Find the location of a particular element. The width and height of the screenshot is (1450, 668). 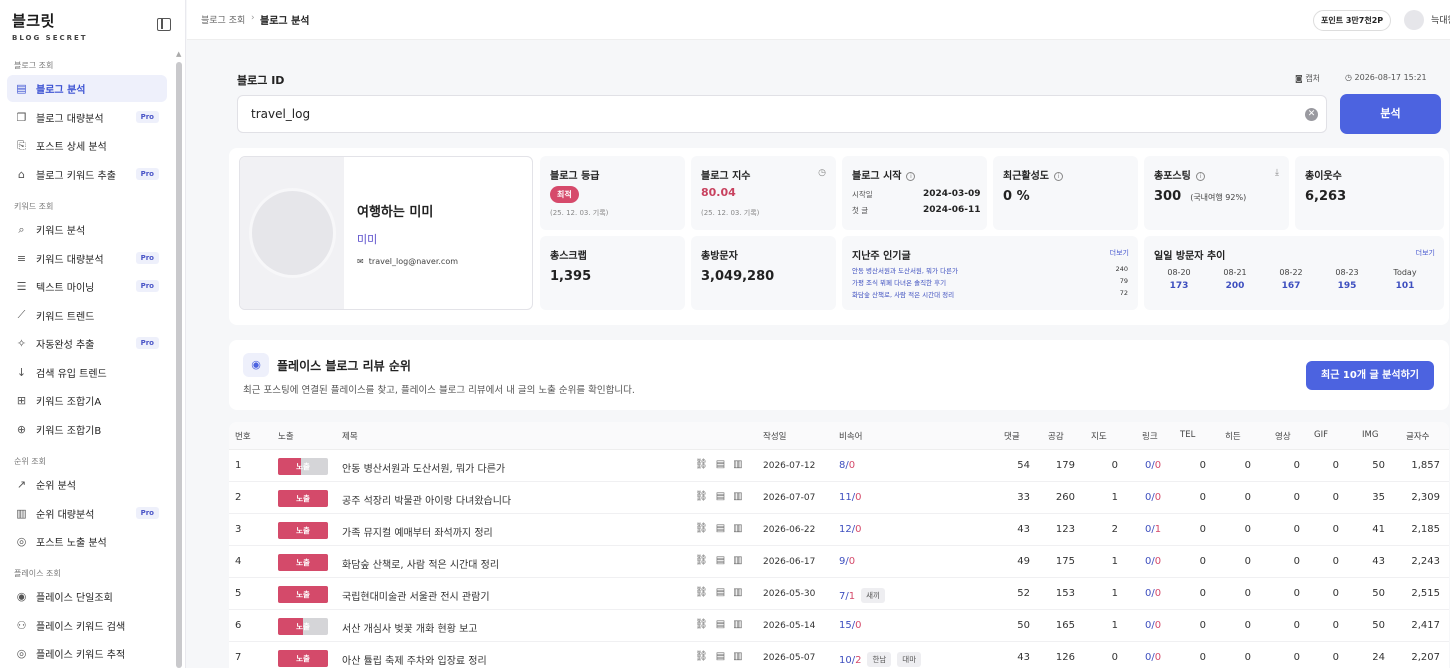

post-title: 국립현대미술관 서울관 전시 관람기 is located at coordinates (416, 595).